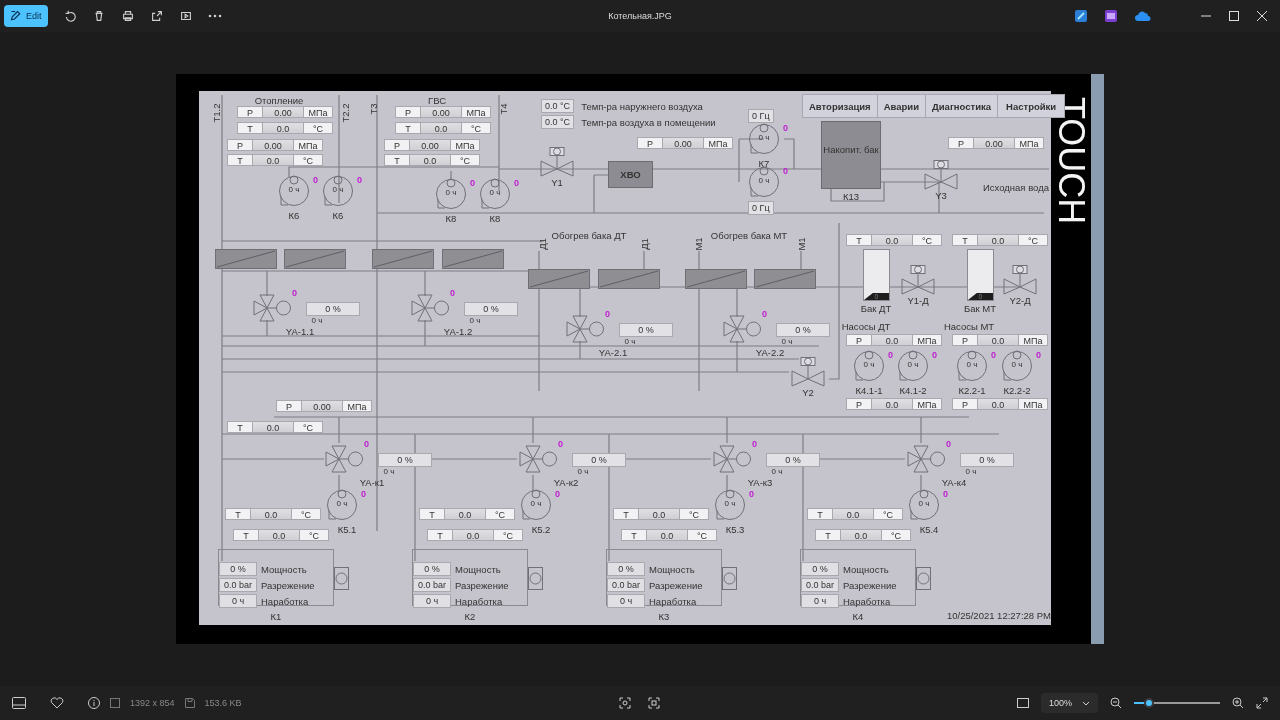 This screenshot has width=1280, height=720. Describe the element at coordinates (57, 703) in the screenshot. I see `heart-icon` at that location.